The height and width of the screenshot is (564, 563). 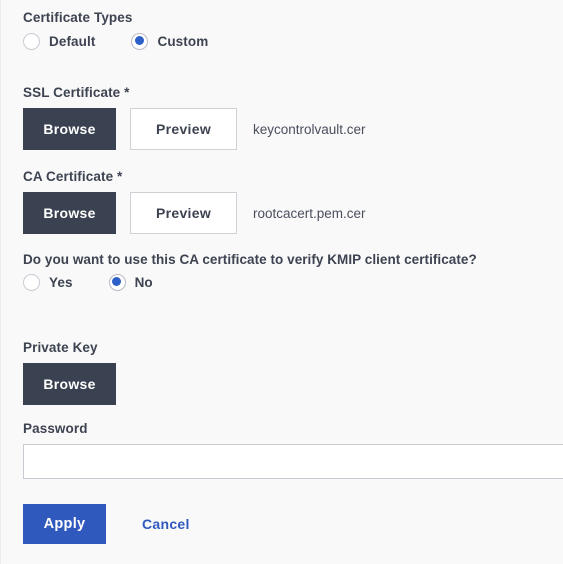 I want to click on cancel-button: Cancel, so click(x=166, y=524).